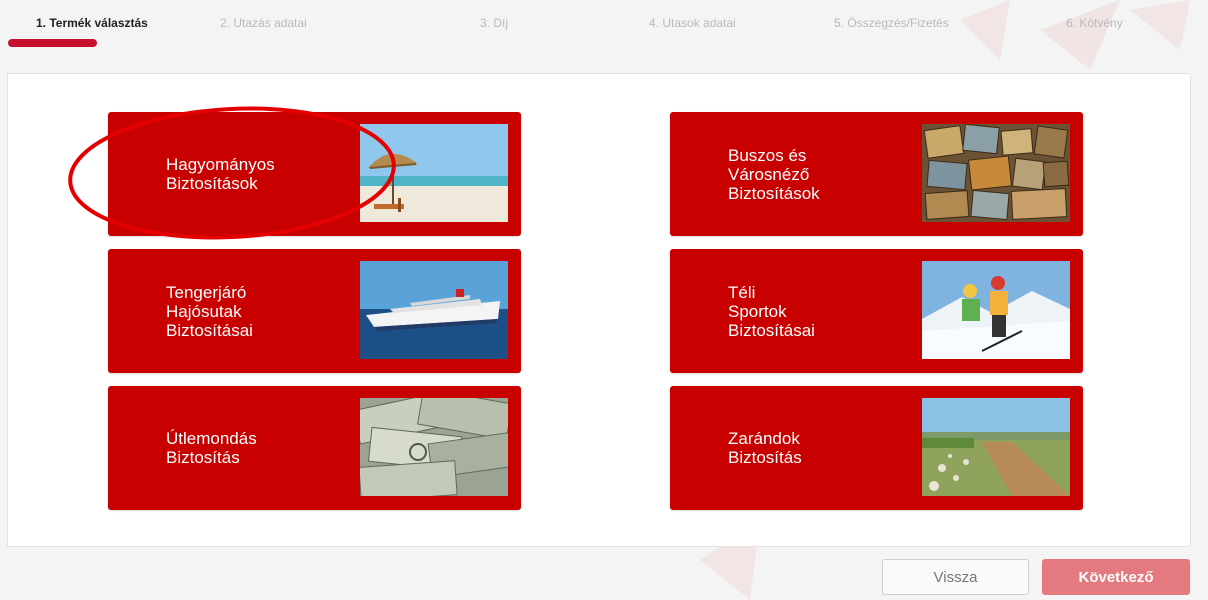 The width and height of the screenshot is (1208, 600). I want to click on step-6: 6. Kötvény, so click(1094, 23).